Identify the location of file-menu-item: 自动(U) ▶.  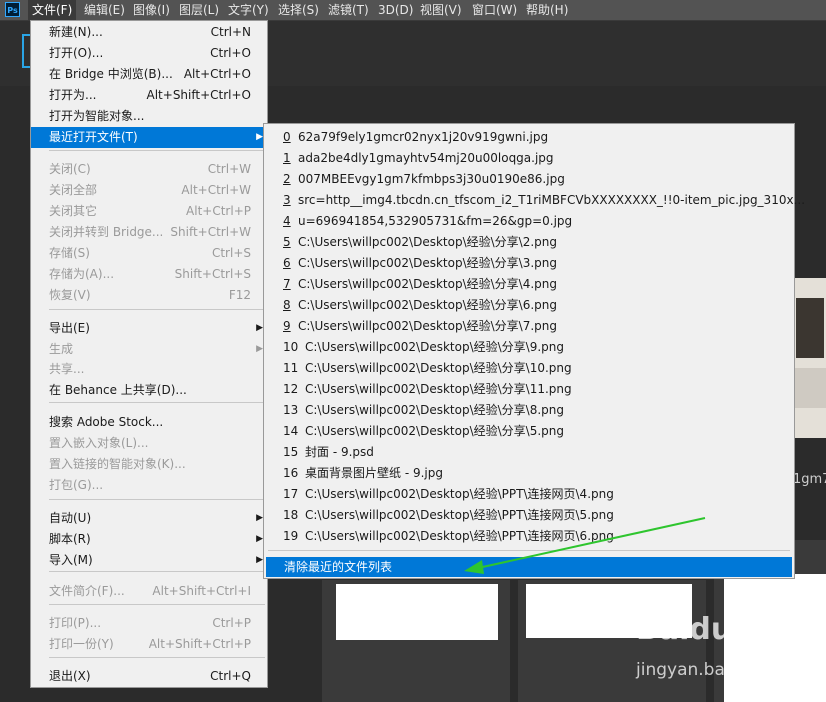
(149, 518).